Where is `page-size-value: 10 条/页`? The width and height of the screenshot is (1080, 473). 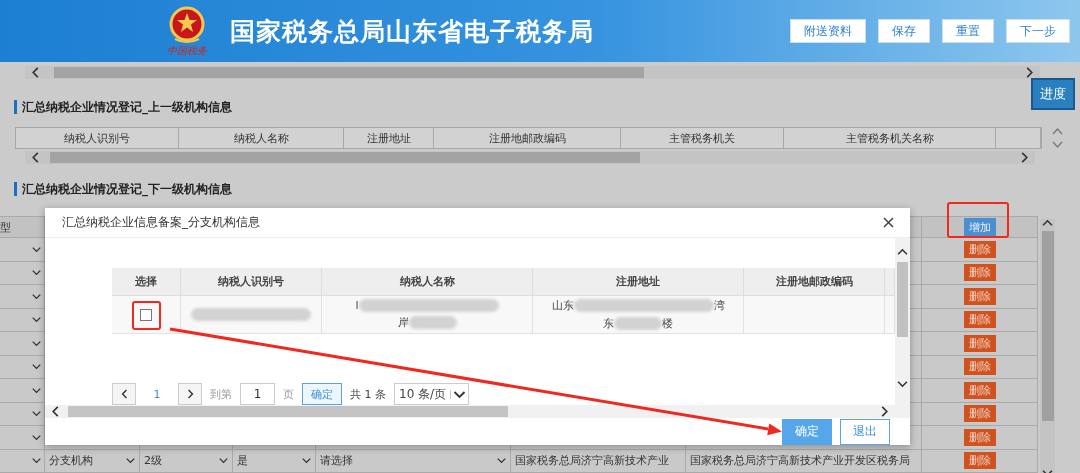 page-size-value: 10 条/页 is located at coordinates (423, 394).